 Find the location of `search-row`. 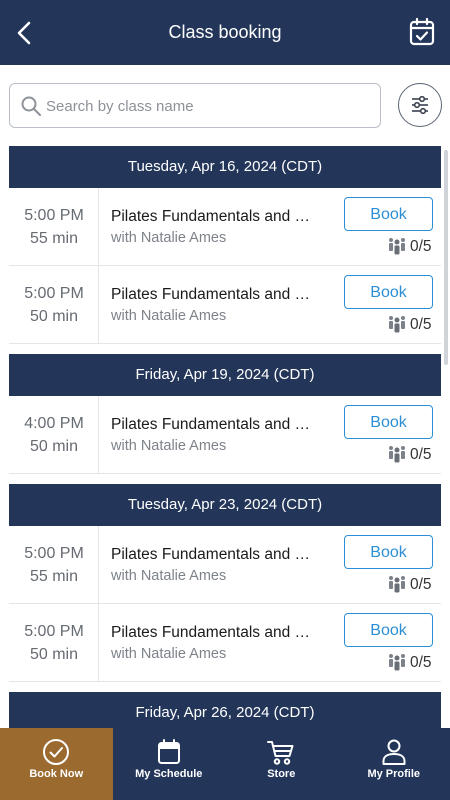

search-row is located at coordinates (225, 106).